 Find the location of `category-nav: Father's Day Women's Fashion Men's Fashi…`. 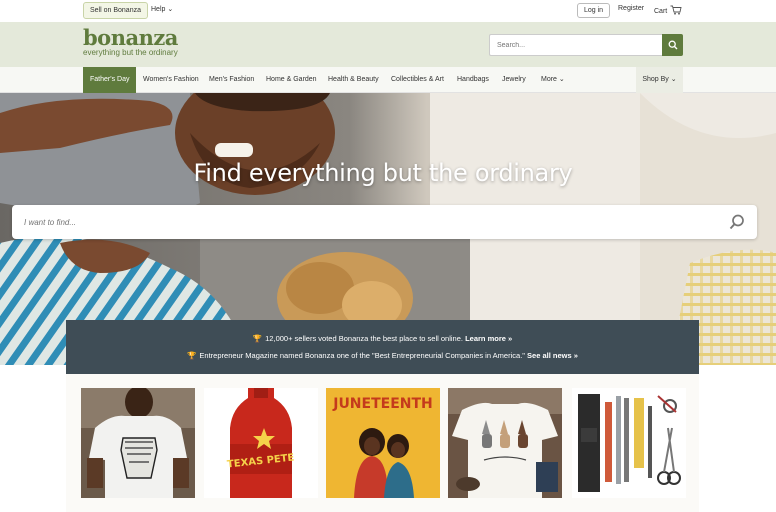

category-nav: Father's Day Women's Fashion Men's Fashi… is located at coordinates (388, 80).